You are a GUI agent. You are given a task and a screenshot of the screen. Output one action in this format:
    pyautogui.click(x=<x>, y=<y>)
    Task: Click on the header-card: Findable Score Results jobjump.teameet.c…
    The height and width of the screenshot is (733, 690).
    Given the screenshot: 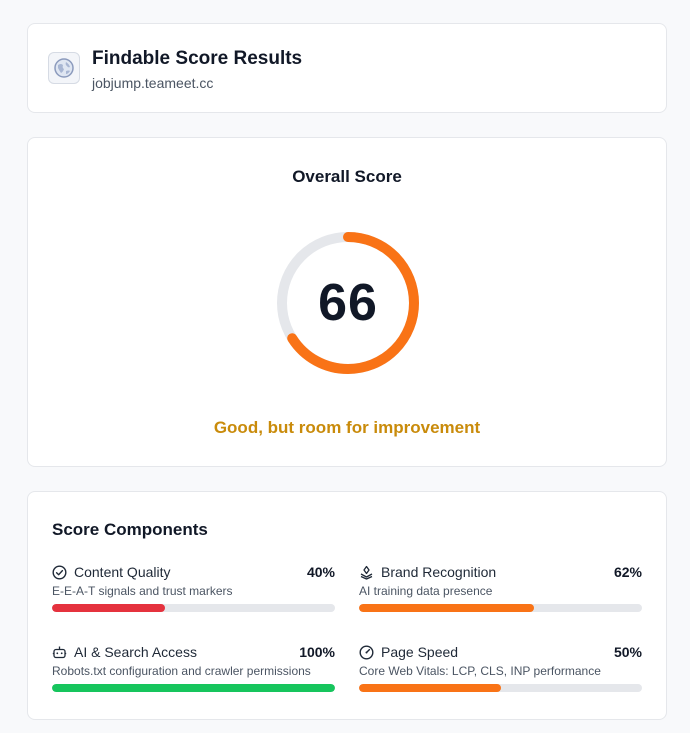 What is the action you would take?
    pyautogui.click(x=347, y=68)
    